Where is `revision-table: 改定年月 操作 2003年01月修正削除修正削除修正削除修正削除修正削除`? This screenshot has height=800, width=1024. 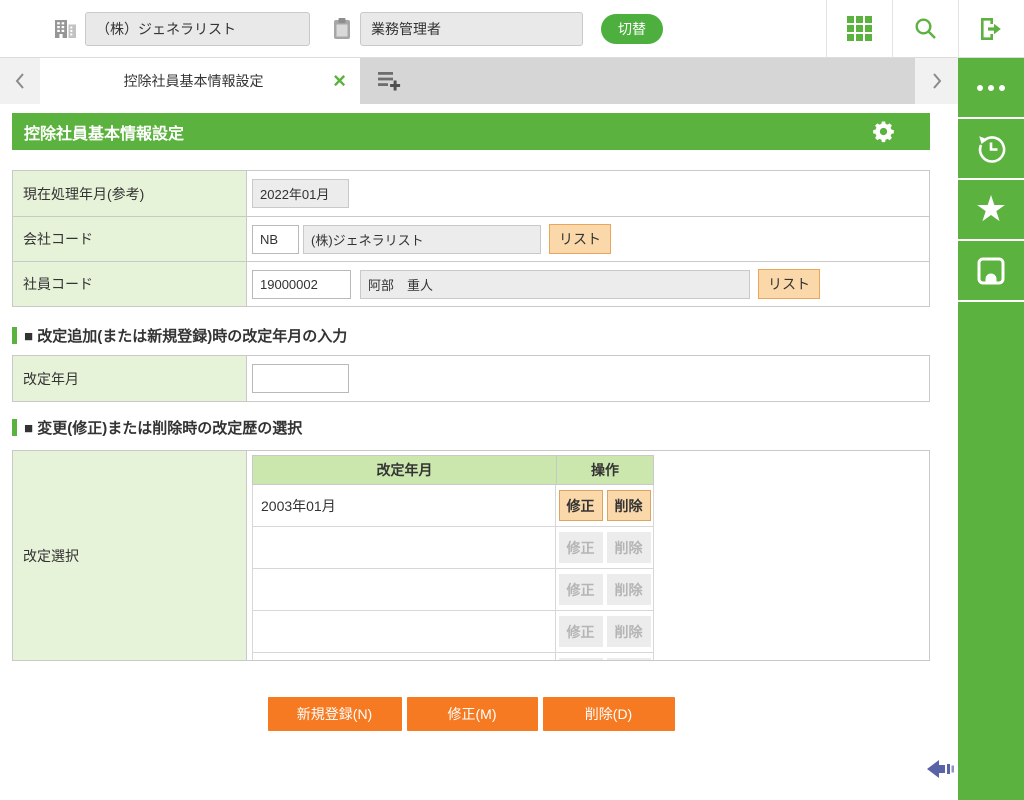
revision-table: 改定年月 操作 2003年01月修正削除修正削除修正削除修正削除修正削除 is located at coordinates (453, 557).